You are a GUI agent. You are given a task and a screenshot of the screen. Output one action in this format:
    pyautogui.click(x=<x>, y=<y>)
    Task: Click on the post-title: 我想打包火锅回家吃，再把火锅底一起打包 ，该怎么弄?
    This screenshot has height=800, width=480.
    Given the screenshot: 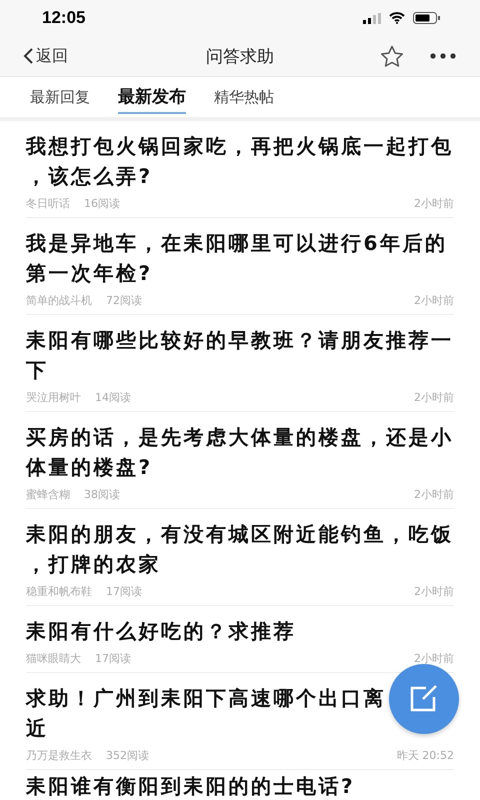 What is the action you would take?
    pyautogui.click(x=240, y=161)
    